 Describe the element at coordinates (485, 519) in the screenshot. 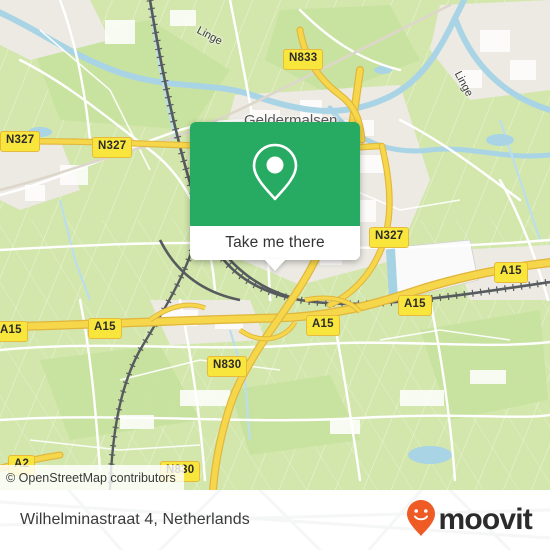

I see `moovit-wordmark: moovit` at that location.